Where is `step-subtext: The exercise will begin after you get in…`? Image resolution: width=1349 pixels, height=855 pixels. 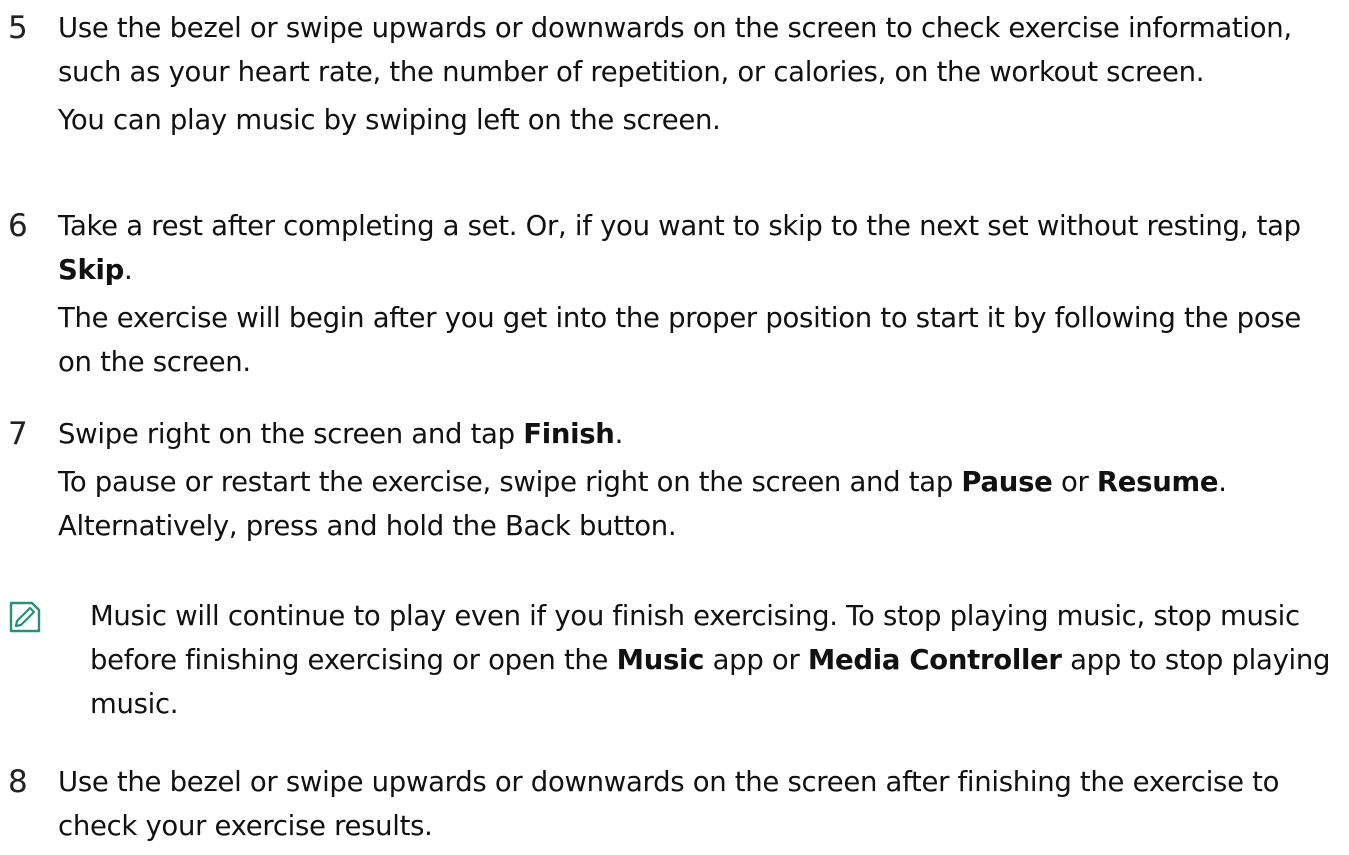
step-subtext: The exercise will begin after you get in… is located at coordinates (679, 340).